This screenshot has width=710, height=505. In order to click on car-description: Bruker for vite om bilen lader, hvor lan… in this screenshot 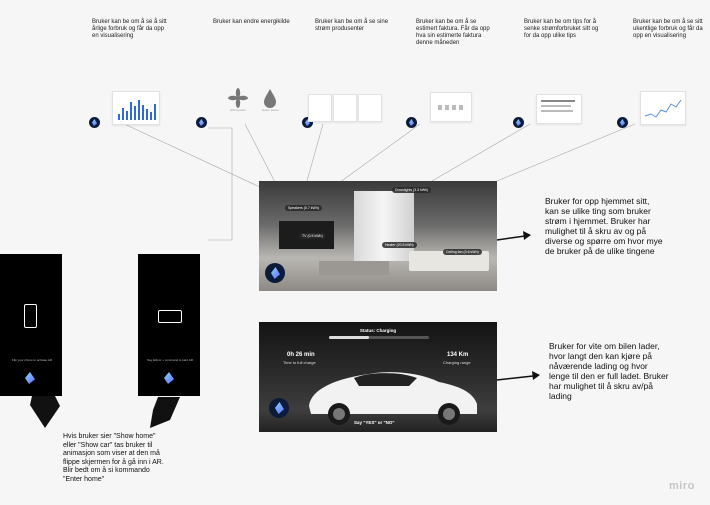, I will do `click(609, 371)`.